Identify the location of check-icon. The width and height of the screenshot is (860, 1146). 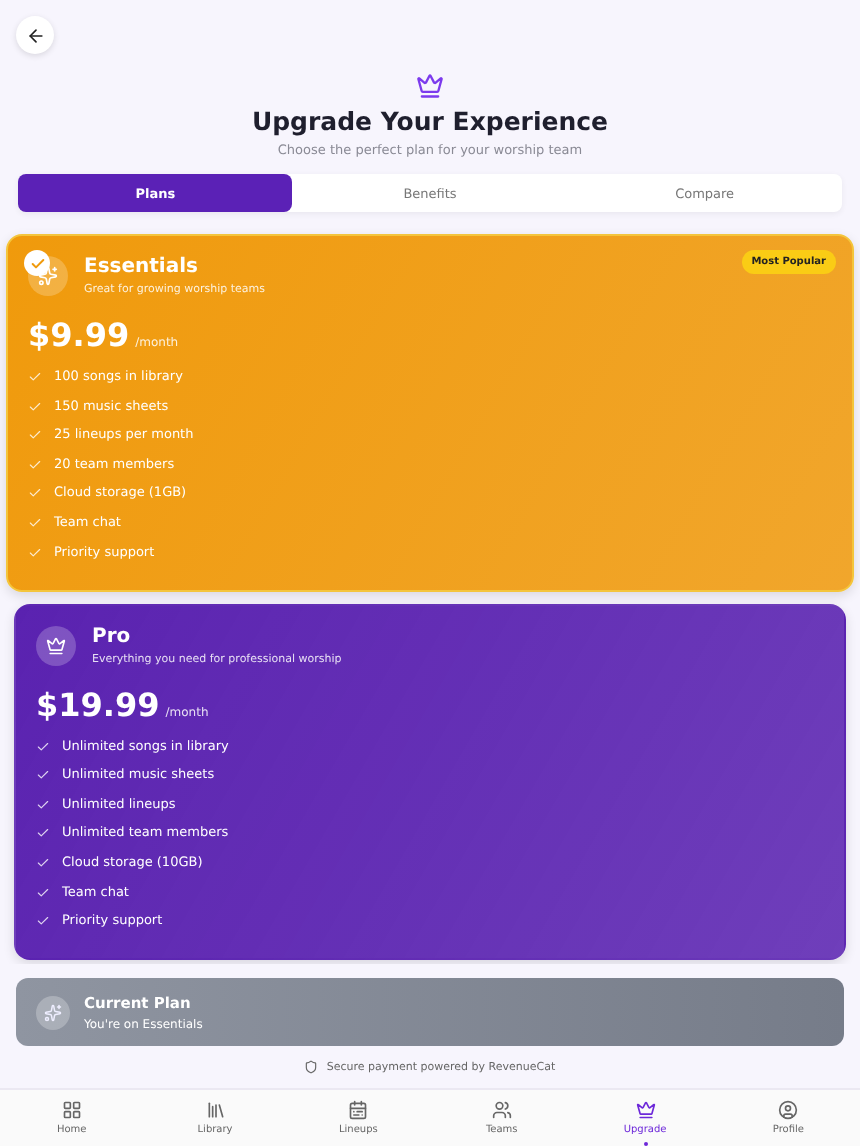
(35, 377).